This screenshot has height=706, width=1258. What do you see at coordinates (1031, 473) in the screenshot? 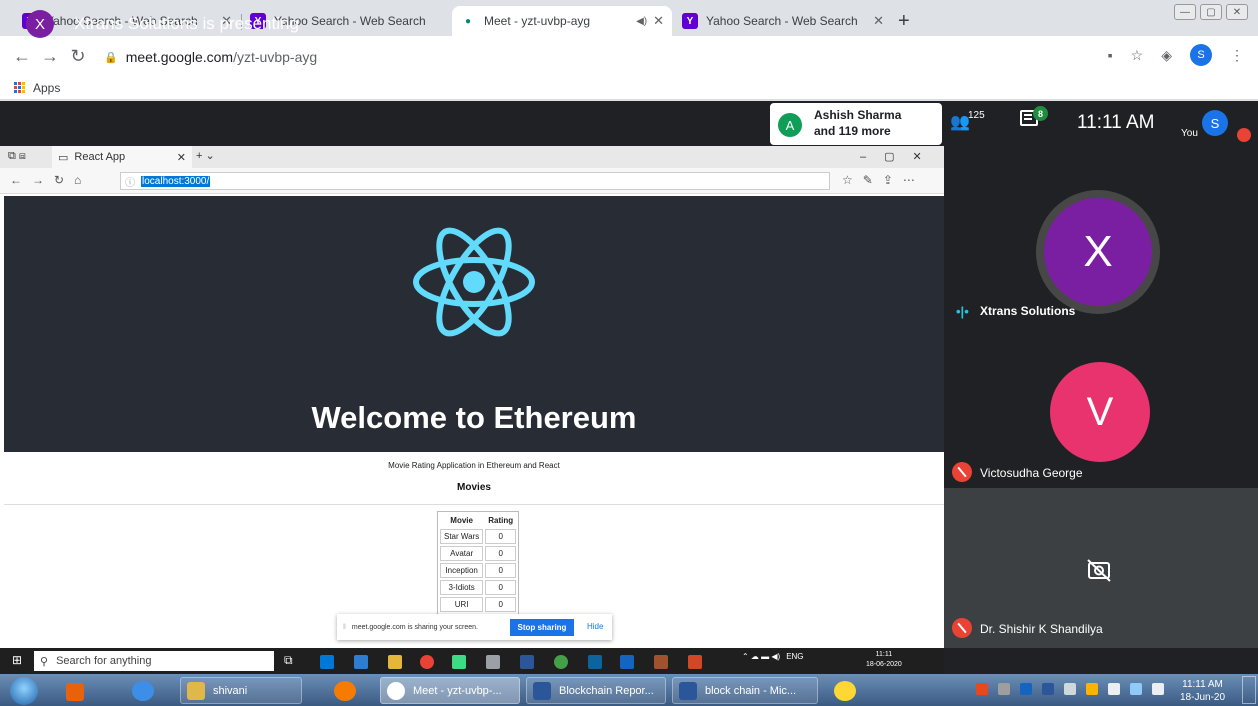
I see `participant-name: Victosudha George` at bounding box center [1031, 473].